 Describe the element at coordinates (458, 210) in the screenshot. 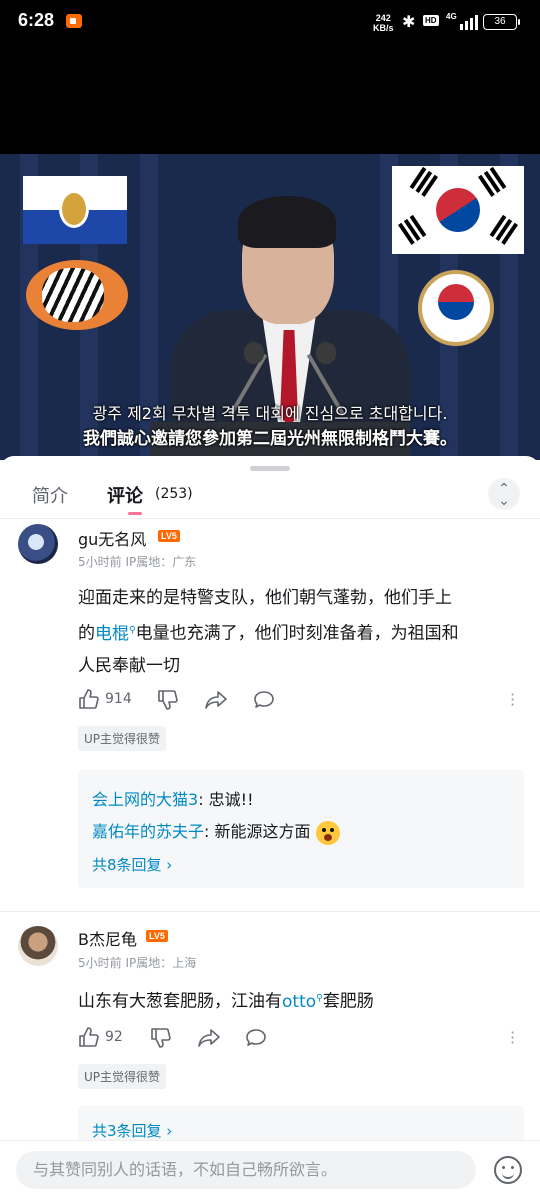

I see `korean-flag-image` at that location.